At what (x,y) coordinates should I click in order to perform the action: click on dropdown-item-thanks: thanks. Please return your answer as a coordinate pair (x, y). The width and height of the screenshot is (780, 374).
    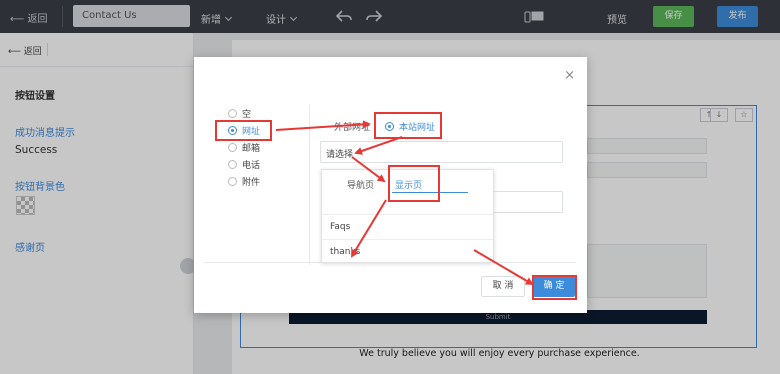
    Looking at the image, I should click on (407, 251).